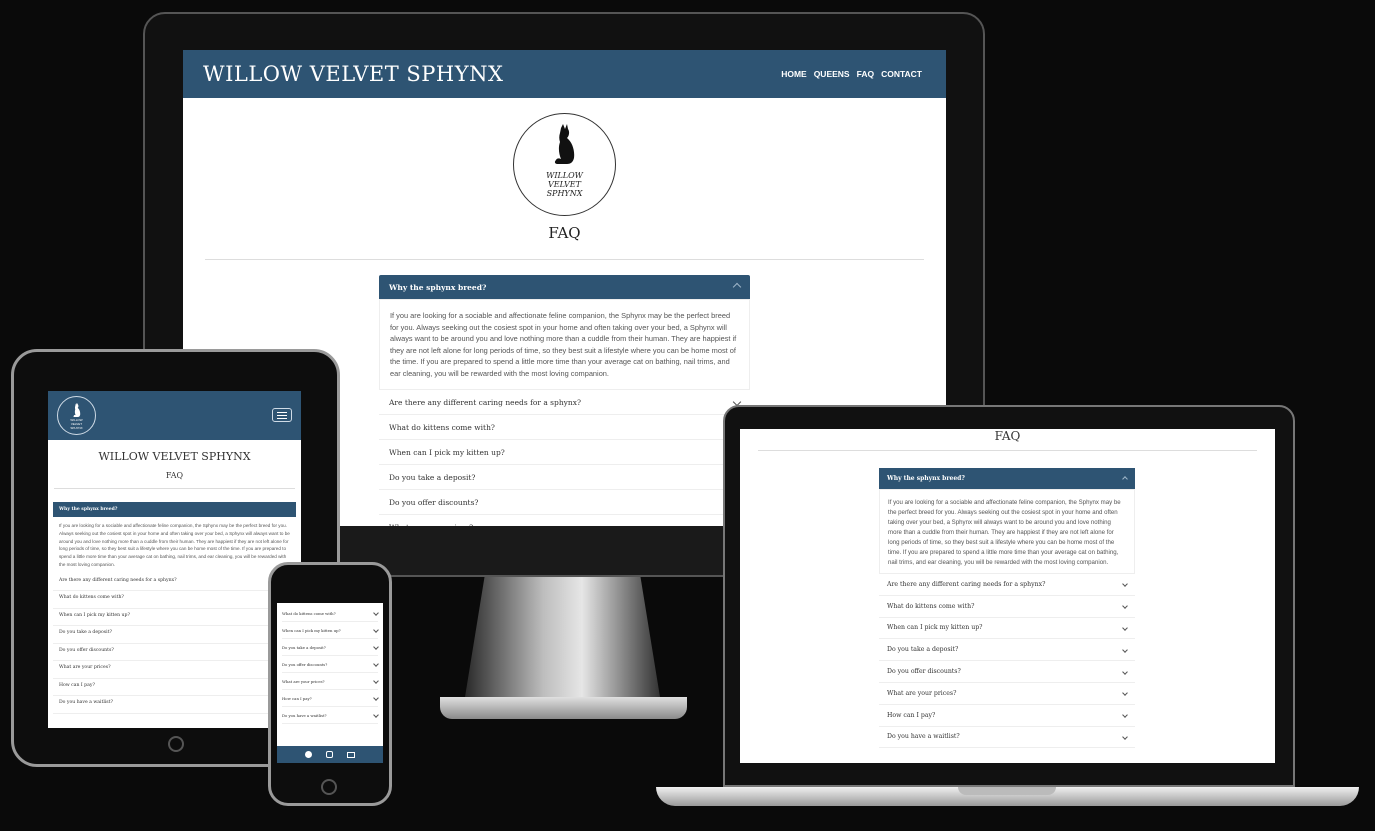 This screenshot has width=1375, height=831. What do you see at coordinates (351, 754) in the screenshot?
I see `email-icon` at bounding box center [351, 754].